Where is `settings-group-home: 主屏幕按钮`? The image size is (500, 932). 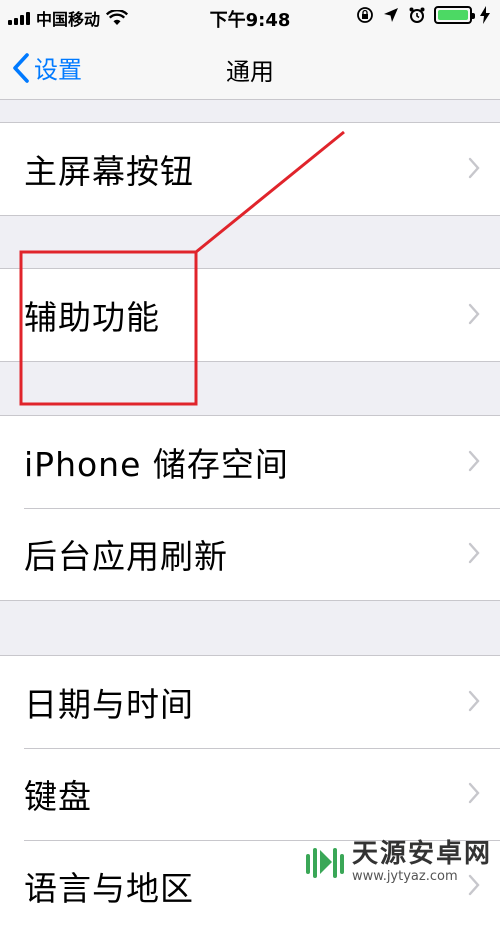 settings-group-home: 主屏幕按钮 is located at coordinates (250, 169).